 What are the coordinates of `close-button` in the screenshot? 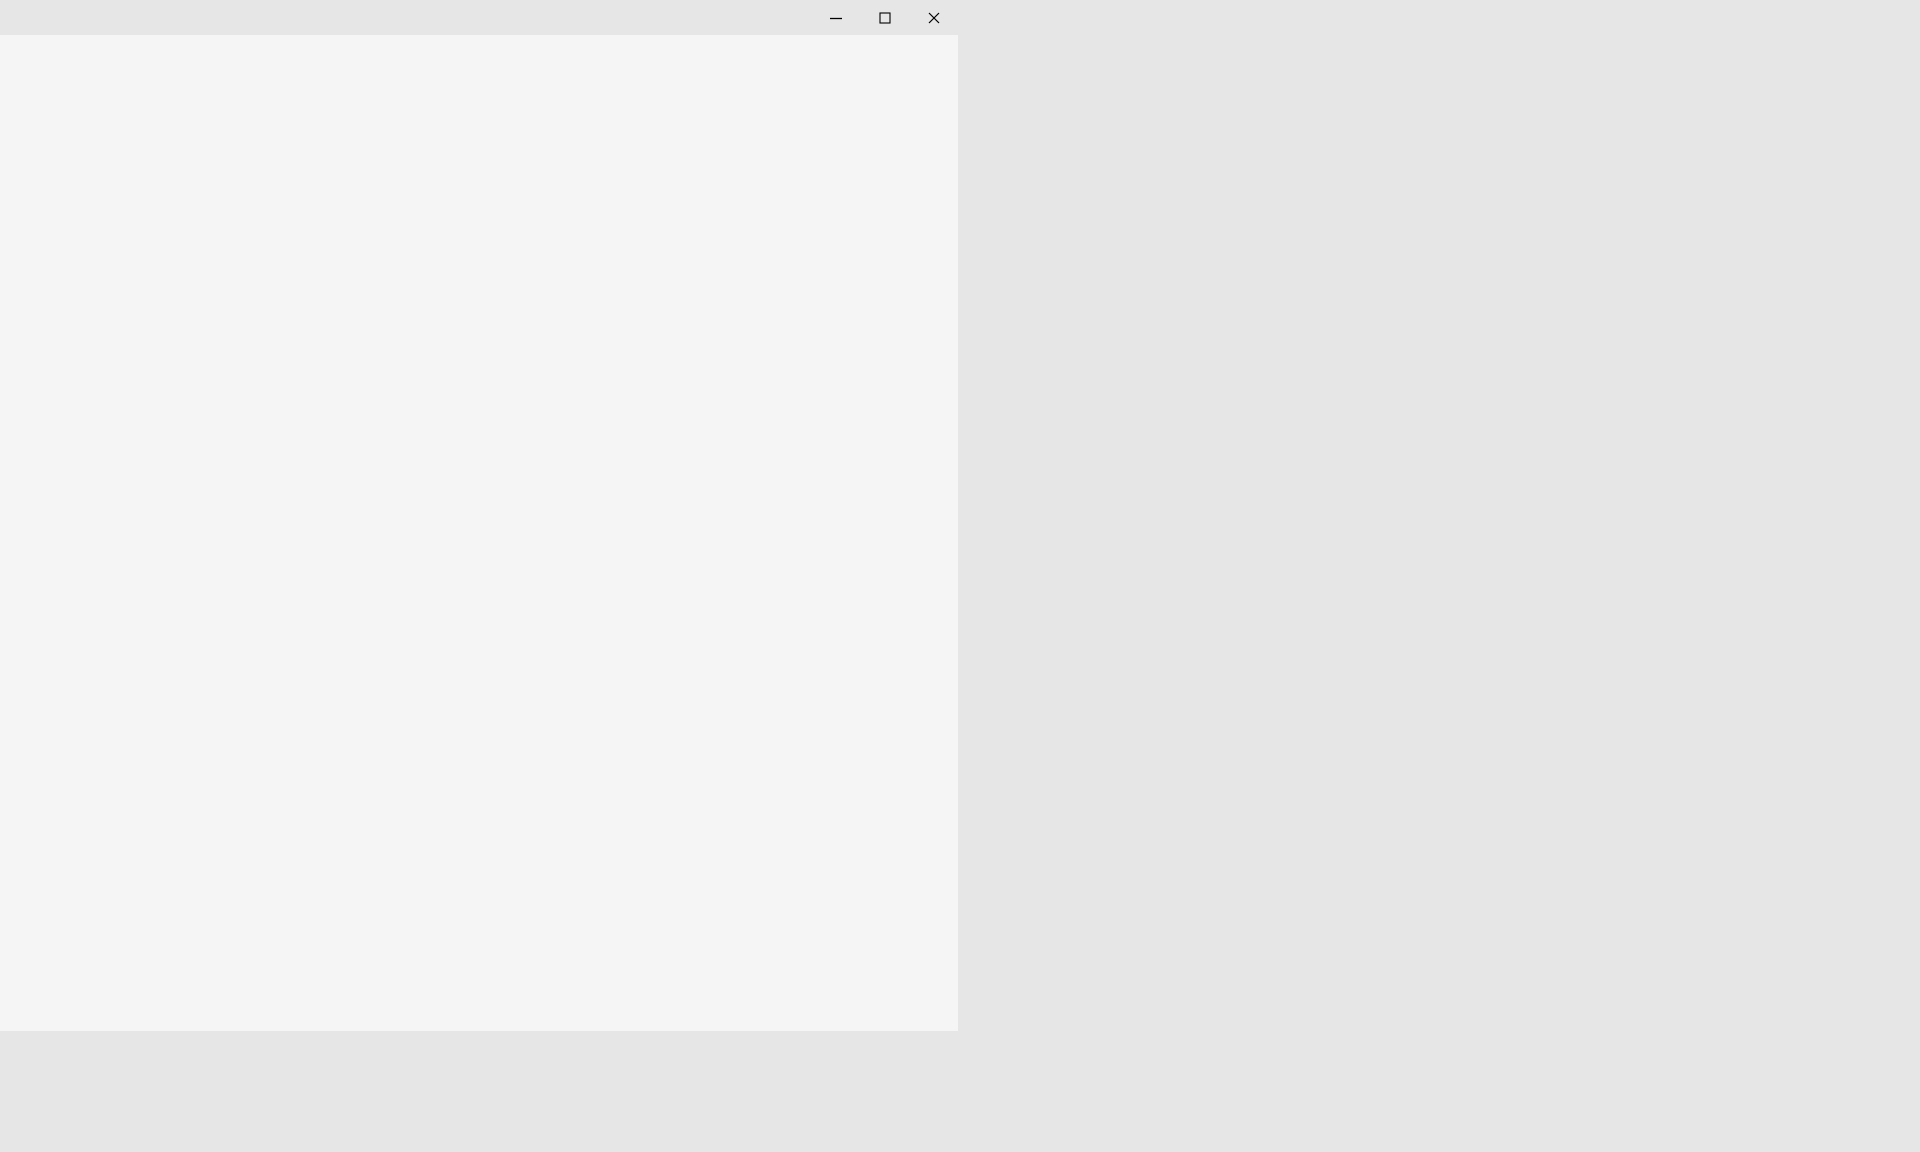 It's located at (933, 17).